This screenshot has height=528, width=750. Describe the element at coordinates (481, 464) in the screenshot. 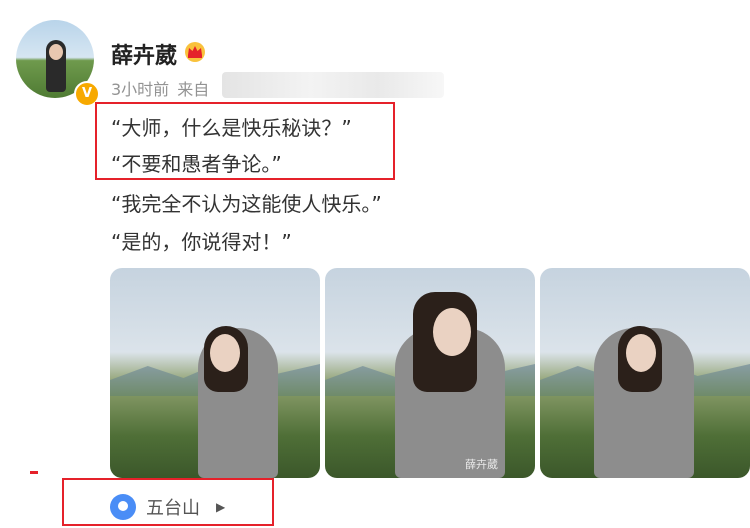

I see `photo-watermark: 薛卉葳` at that location.